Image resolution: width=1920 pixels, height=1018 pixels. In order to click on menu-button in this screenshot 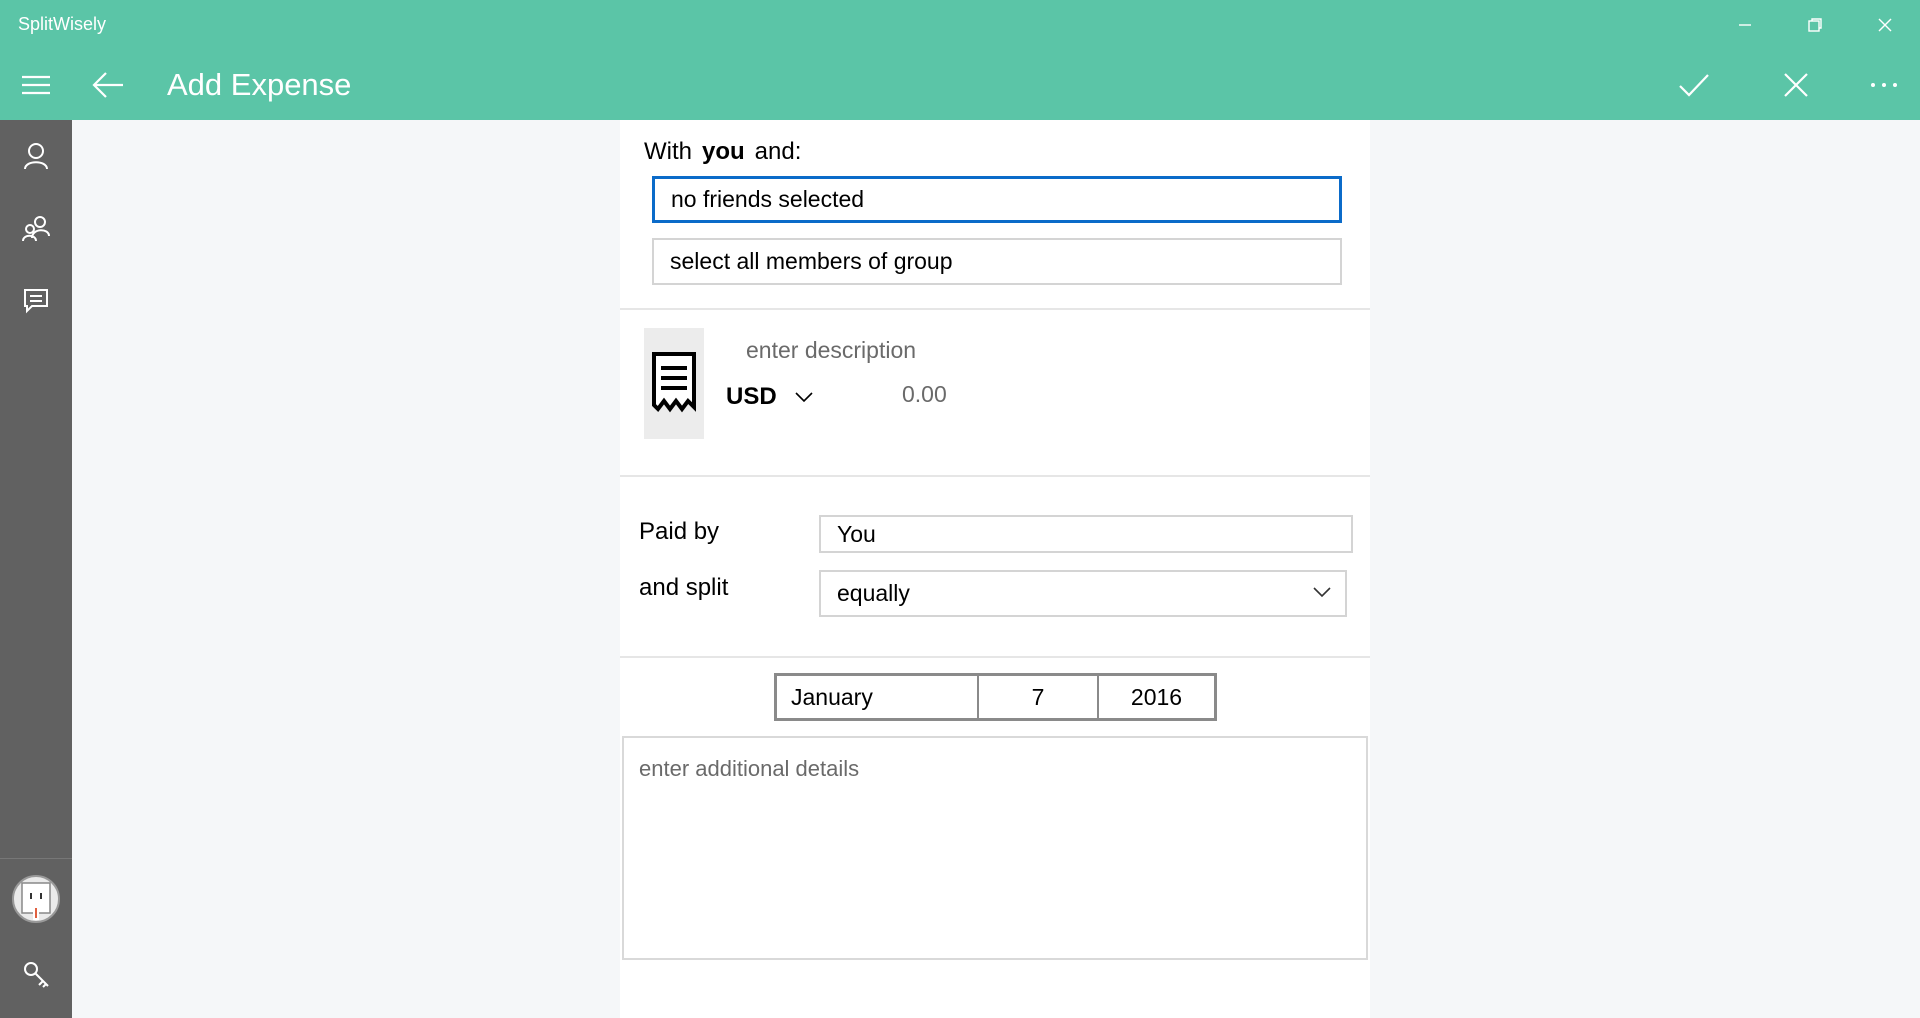, I will do `click(36, 85)`.